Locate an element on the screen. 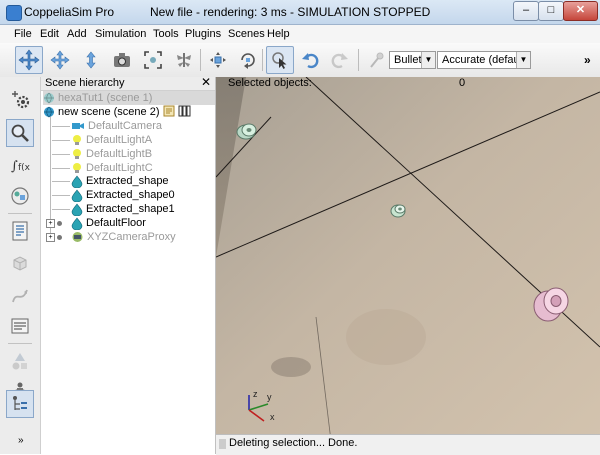 The height and width of the screenshot is (455, 600). object-rotate-button is located at coordinates (248, 60).